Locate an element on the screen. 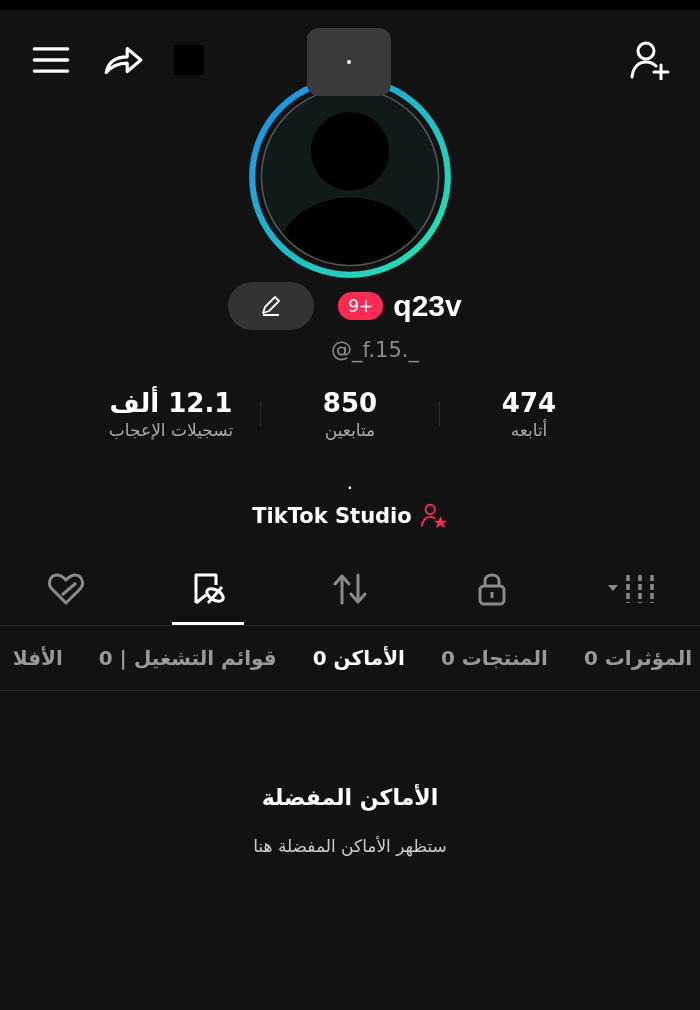  bio: . is located at coordinates (350, 482).